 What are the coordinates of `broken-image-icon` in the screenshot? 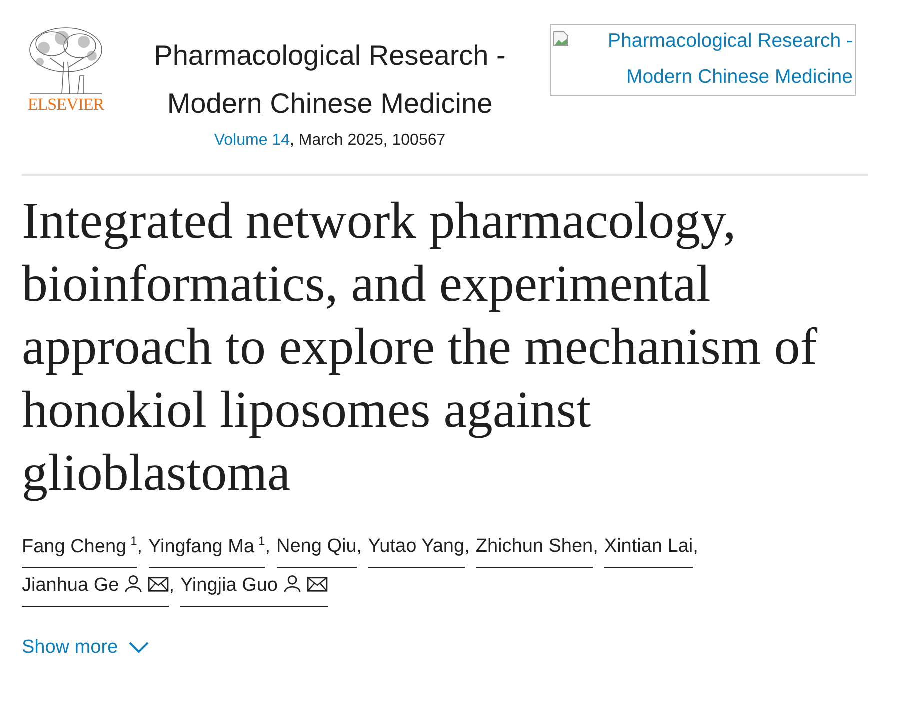 It's located at (561, 39).